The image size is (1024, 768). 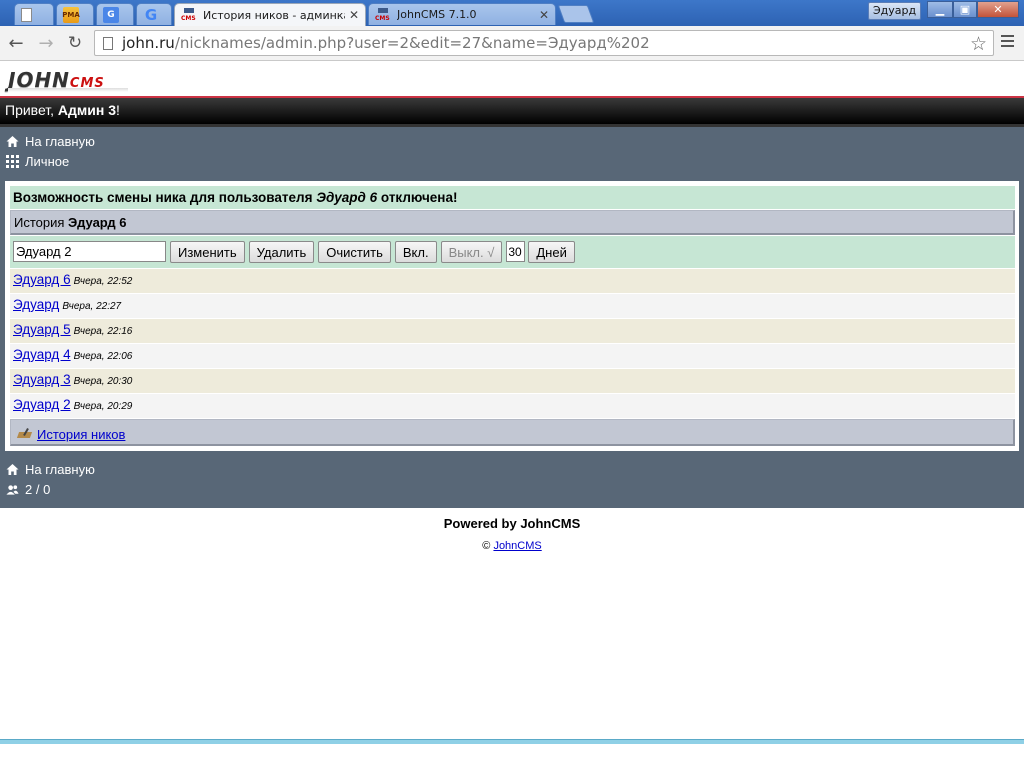 What do you see at coordinates (576, 14) in the screenshot?
I see `new-tab-button` at bounding box center [576, 14].